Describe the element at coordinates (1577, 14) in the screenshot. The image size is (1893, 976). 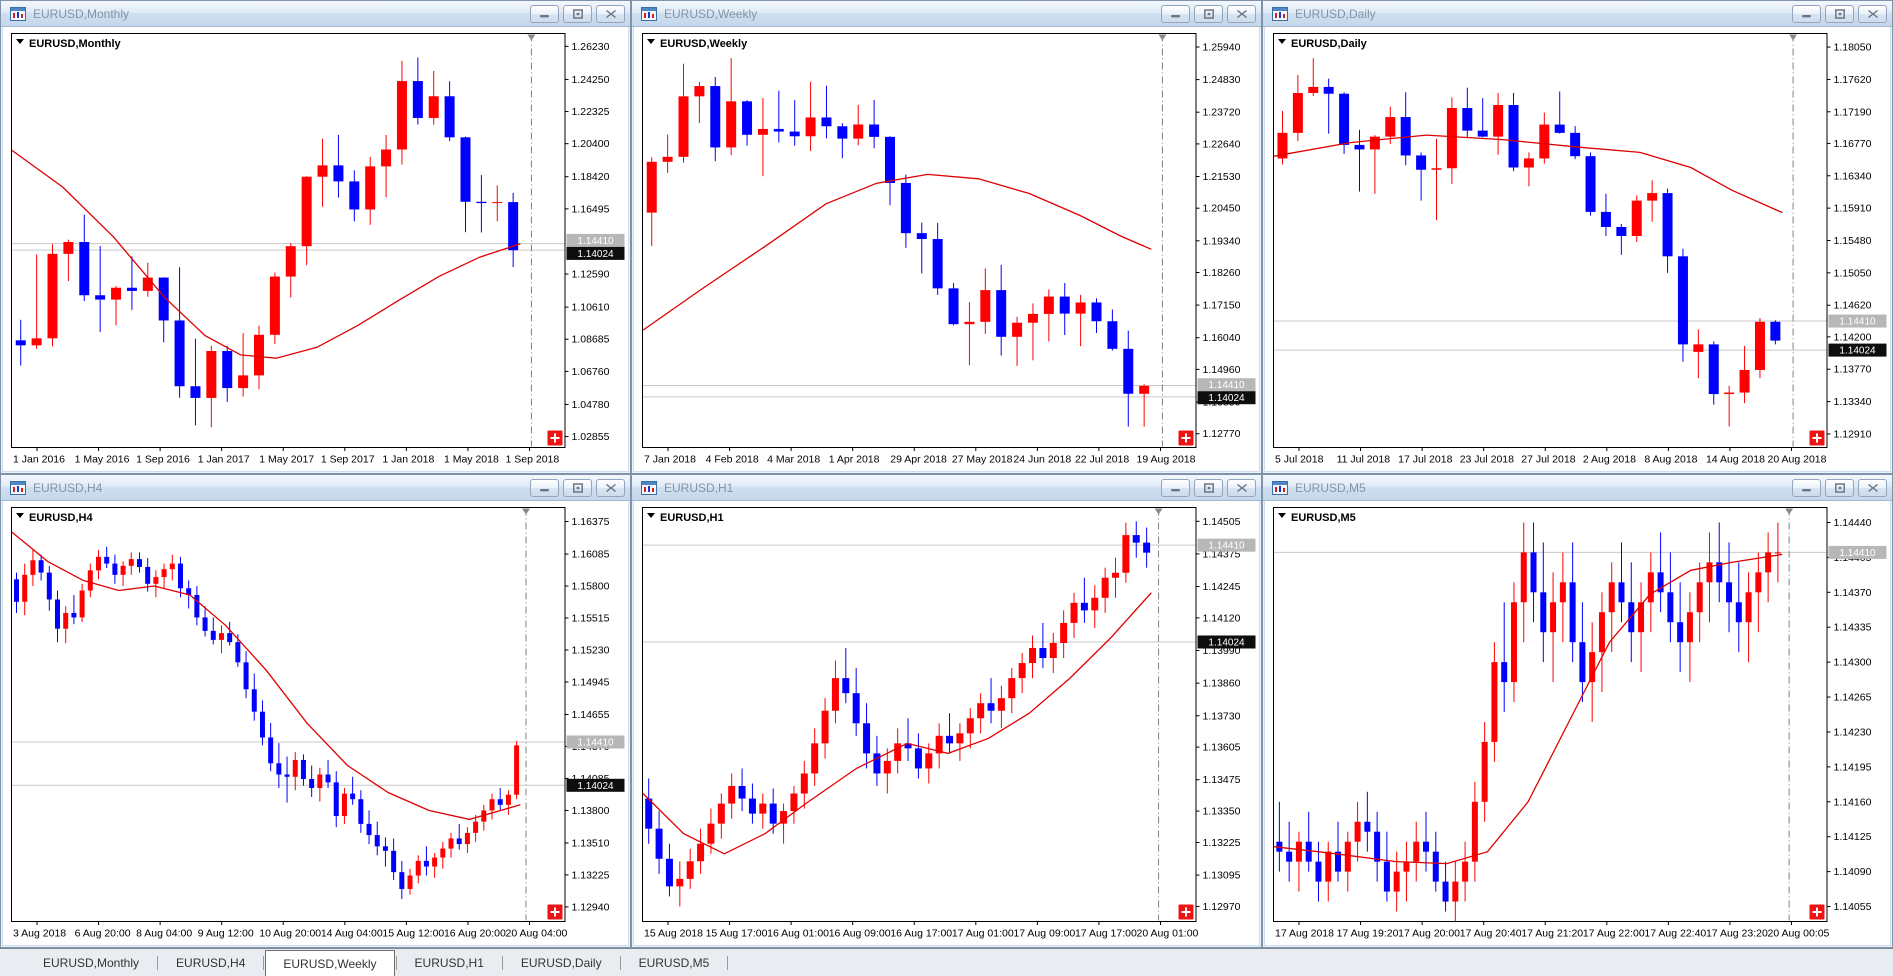
I see `chart-window-titlebar: EURUSD,Daily` at that location.